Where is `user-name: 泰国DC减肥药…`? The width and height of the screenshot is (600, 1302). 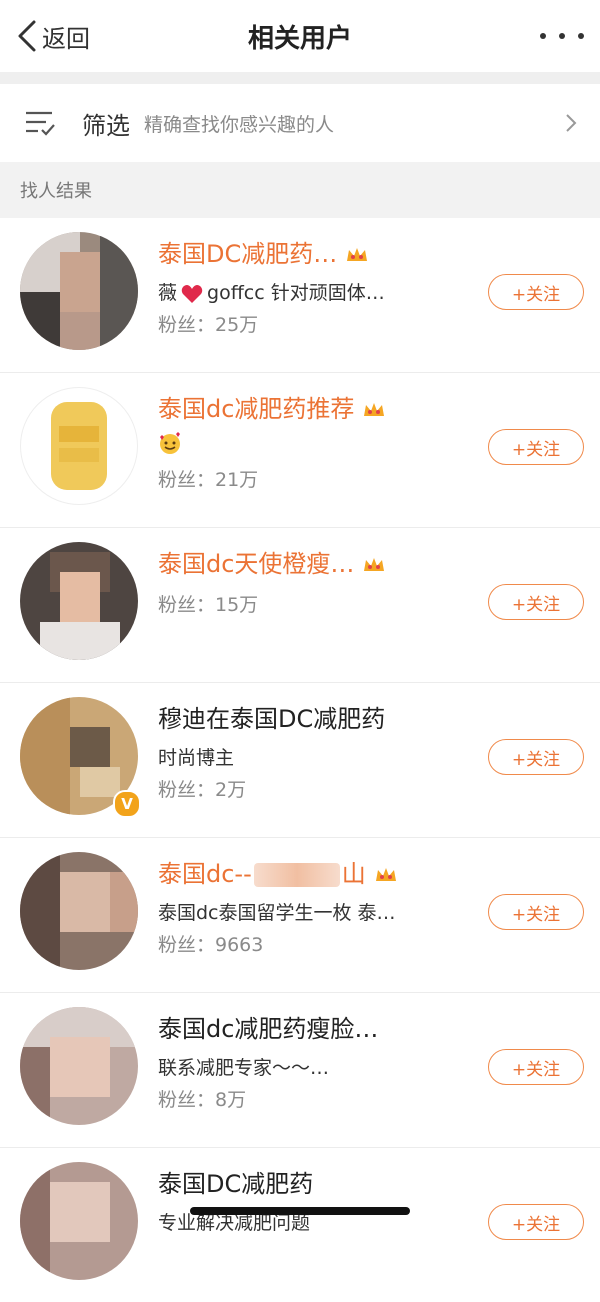
user-name: 泰国DC减肥药… is located at coordinates (263, 251).